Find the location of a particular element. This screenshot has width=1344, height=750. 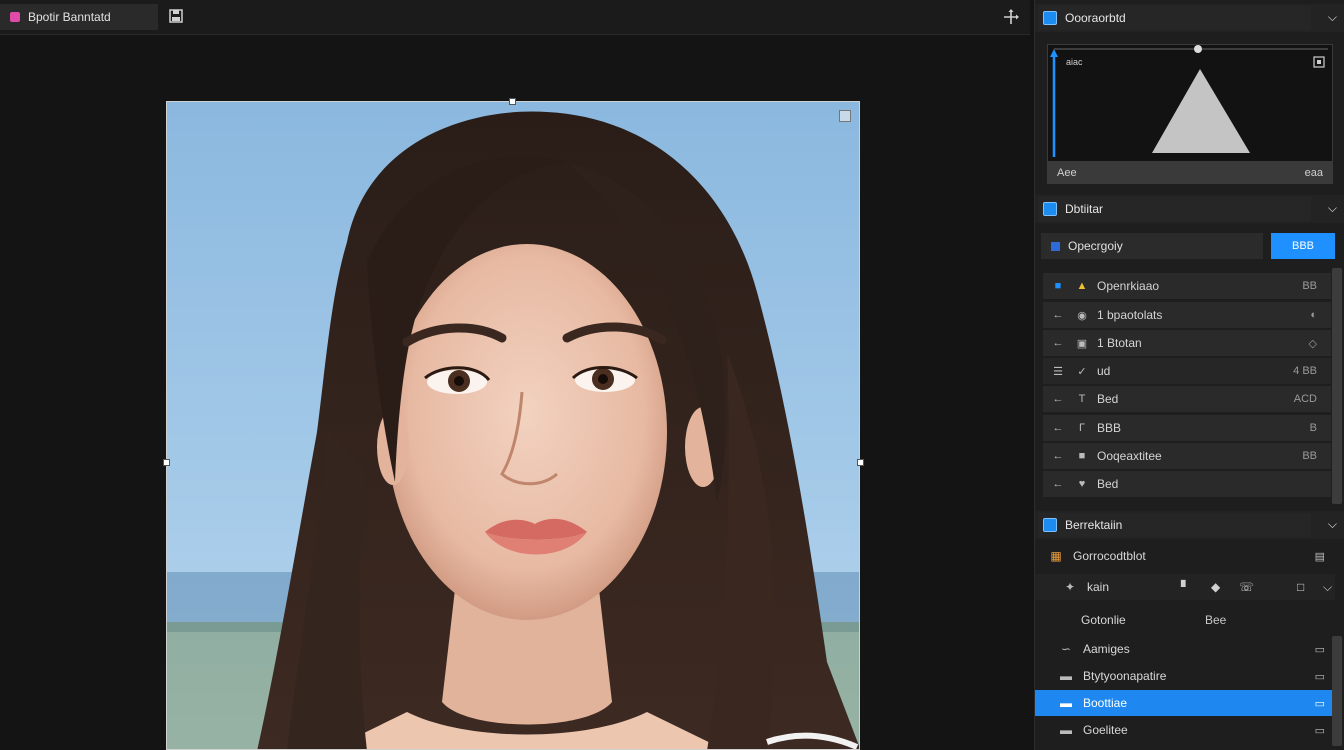

layer-name: BBB is located at coordinates (1109, 428).